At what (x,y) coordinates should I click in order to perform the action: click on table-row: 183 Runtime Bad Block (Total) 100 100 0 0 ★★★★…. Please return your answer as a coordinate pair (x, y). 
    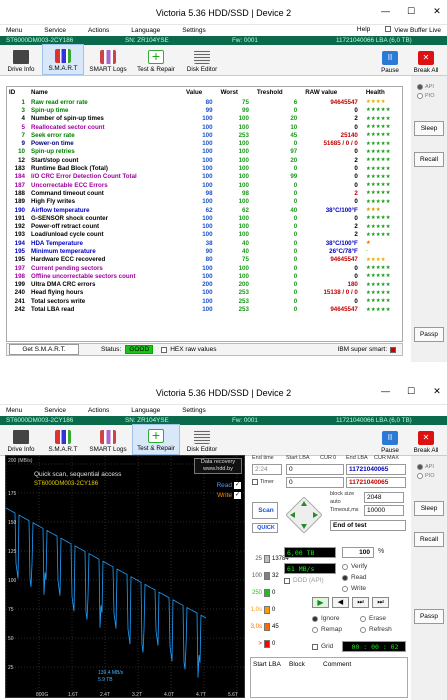
    Looking at the image, I should click on (204, 168).